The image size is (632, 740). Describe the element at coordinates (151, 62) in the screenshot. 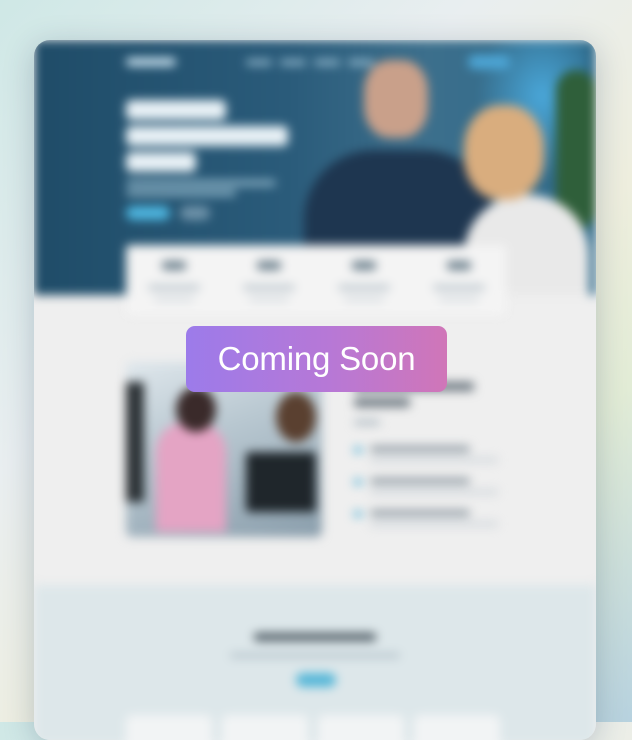

I see `site-logo` at that location.